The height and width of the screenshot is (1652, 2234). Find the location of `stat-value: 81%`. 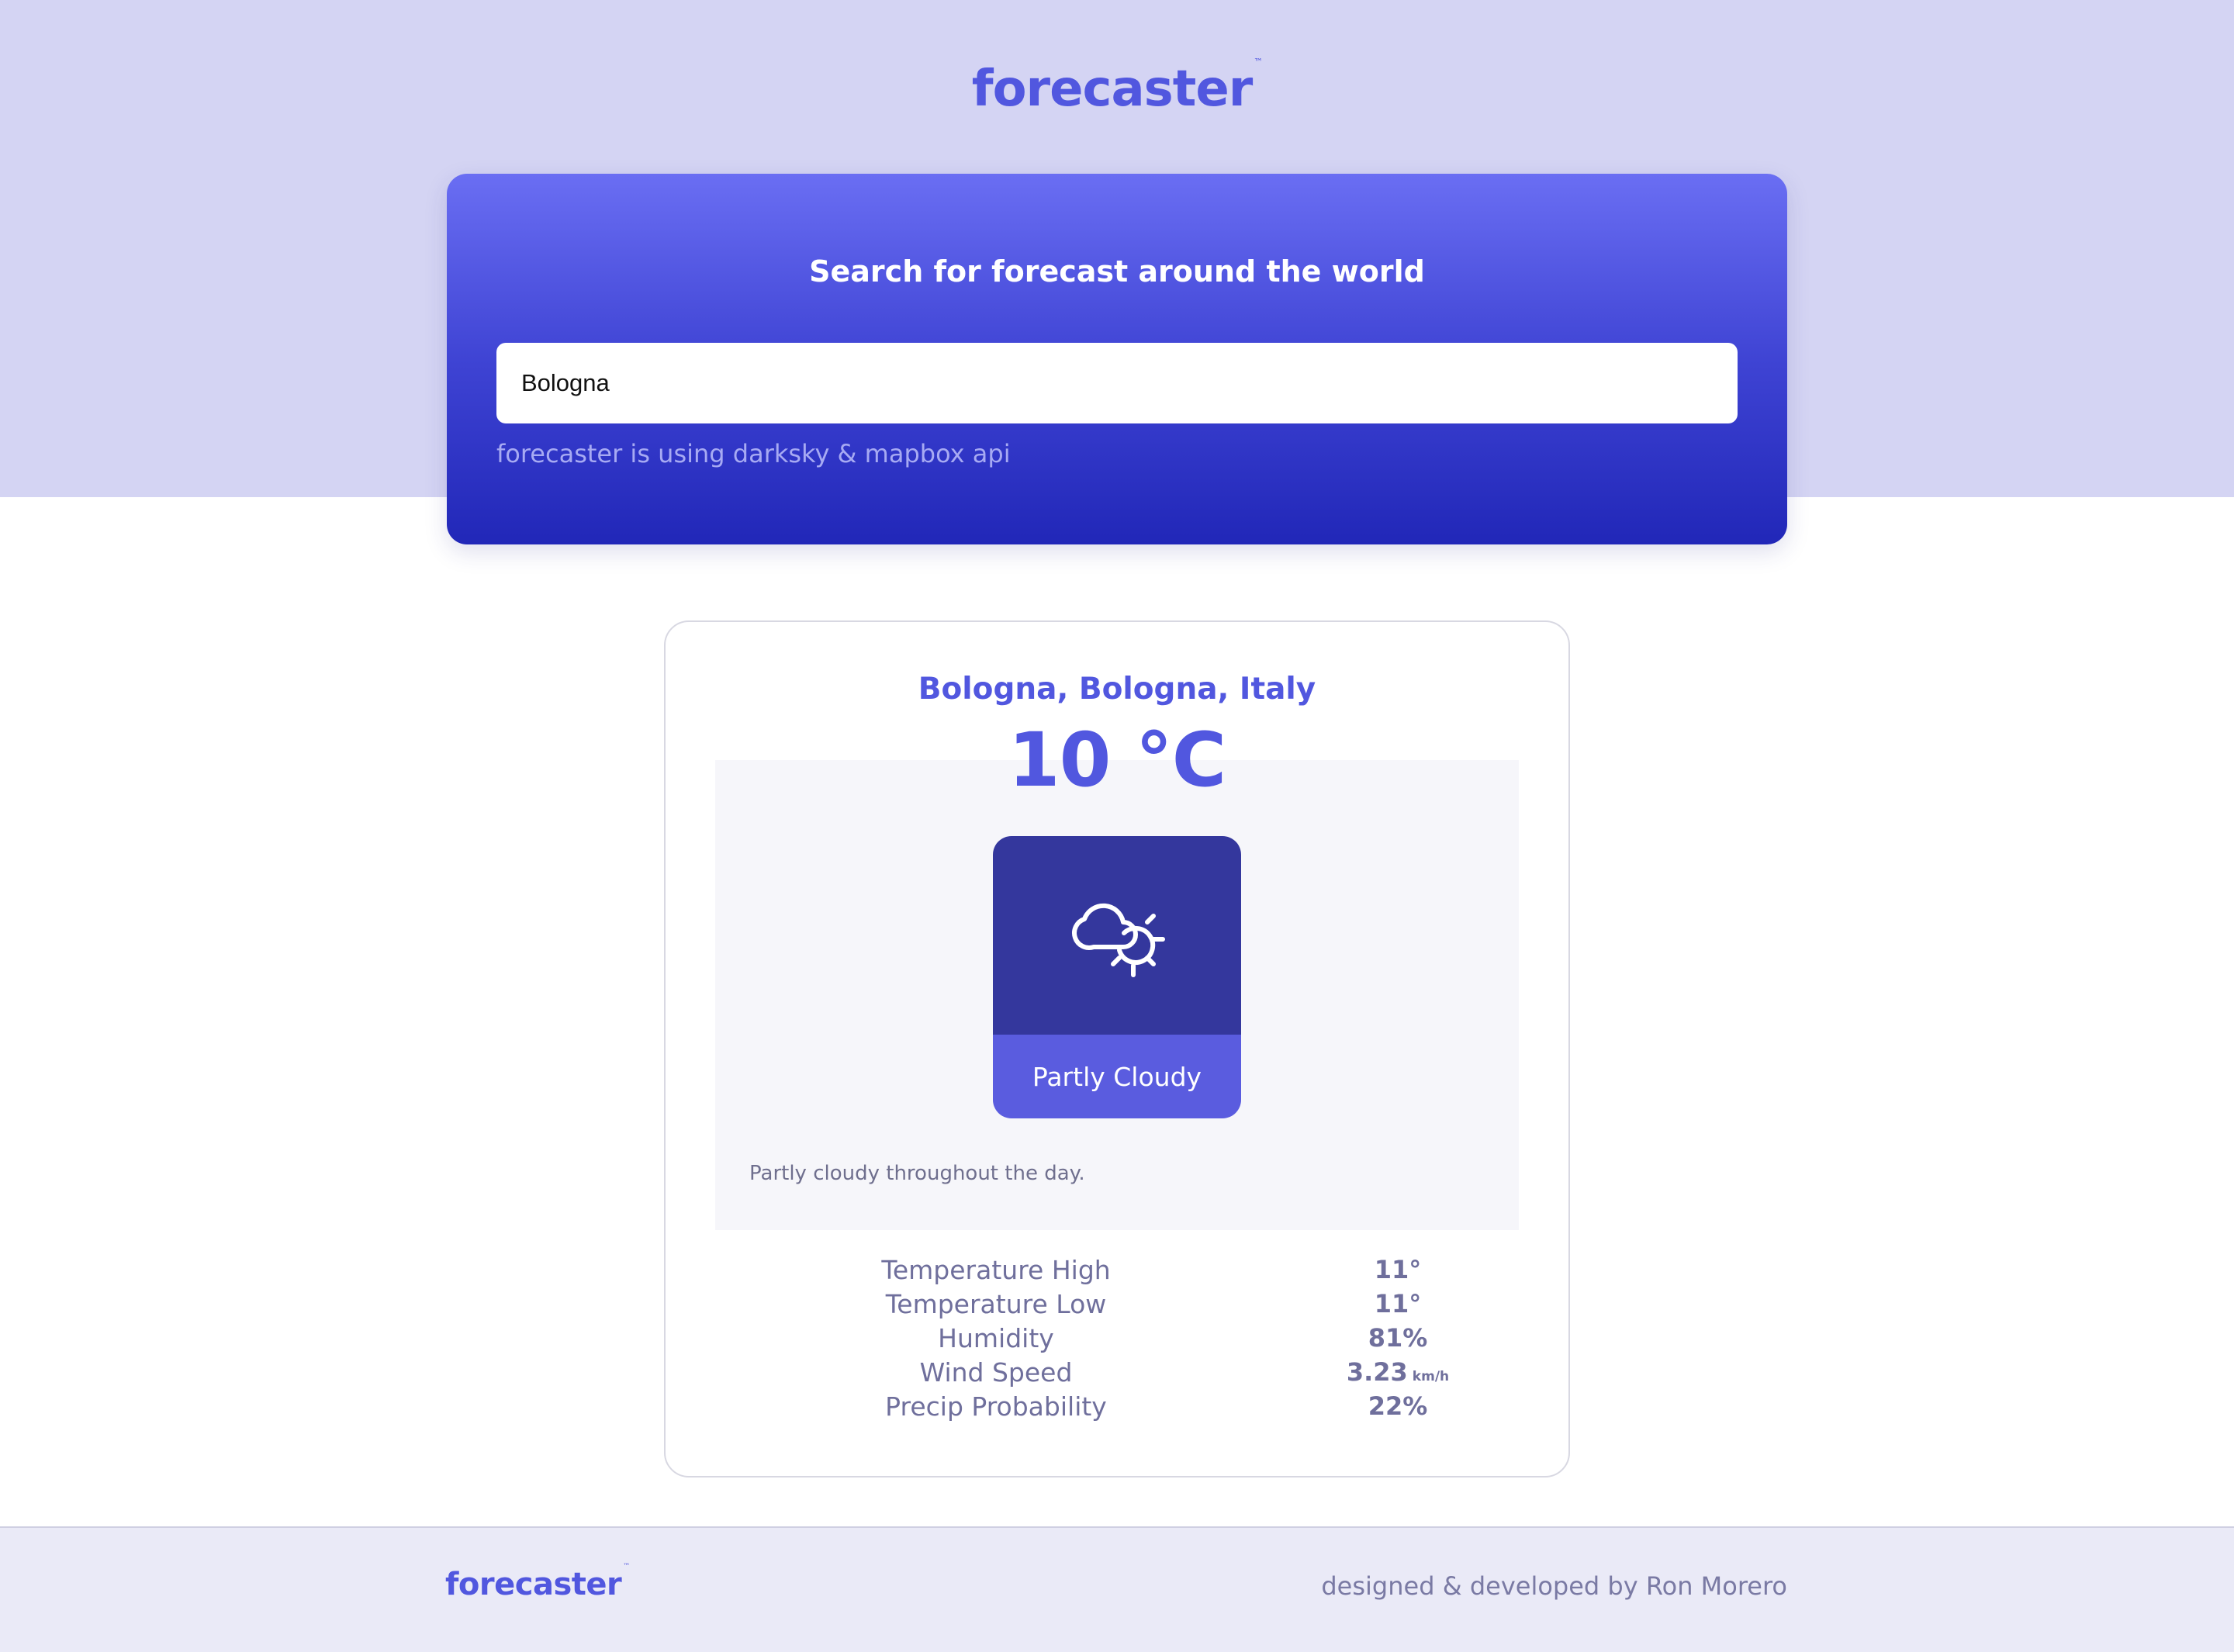

stat-value: 81% is located at coordinates (1397, 1338).